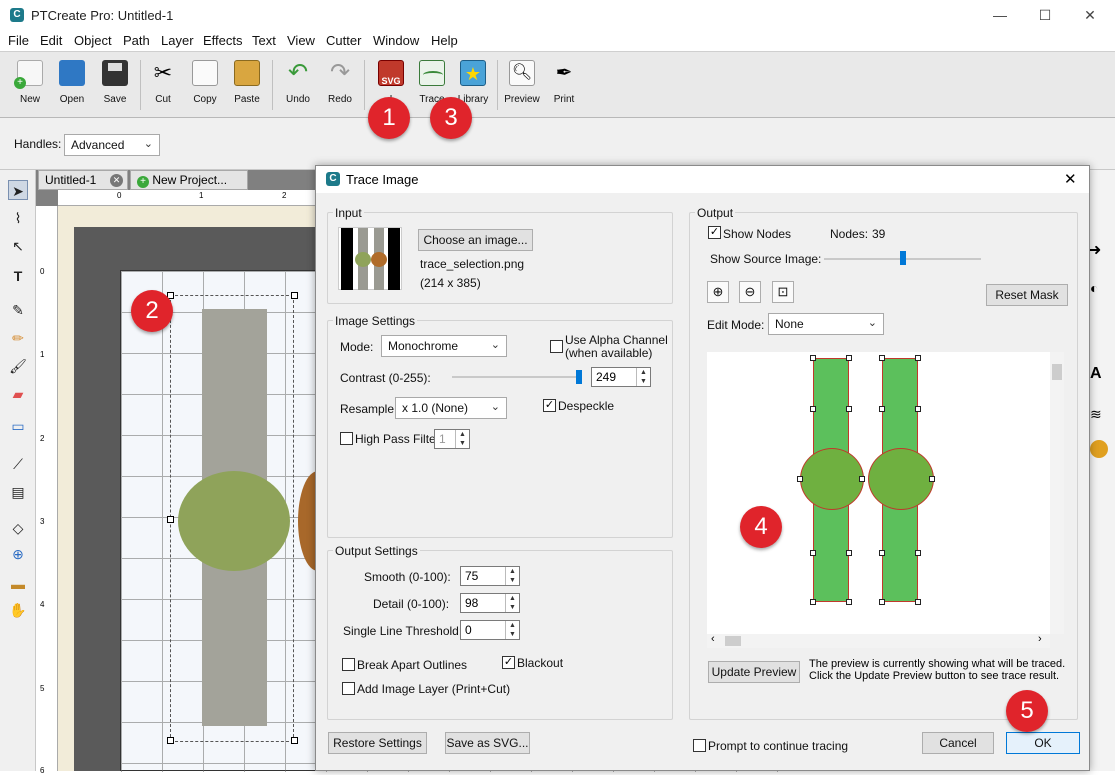  Describe the element at coordinates (115, 81) in the screenshot. I see `save-button: Save` at that location.